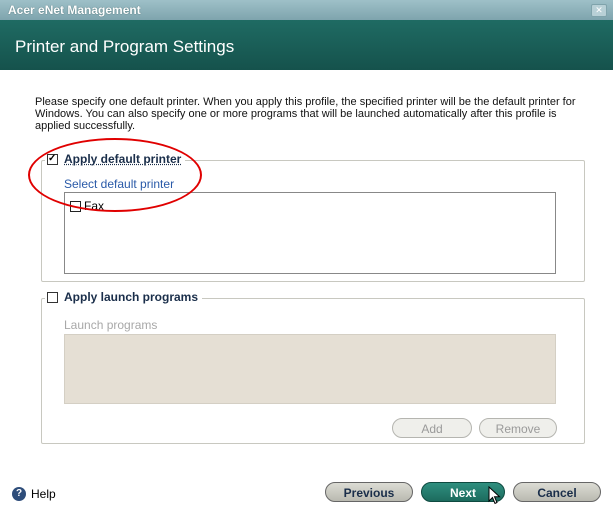  I want to click on window-title: Acer eNet Management, so click(74, 10).